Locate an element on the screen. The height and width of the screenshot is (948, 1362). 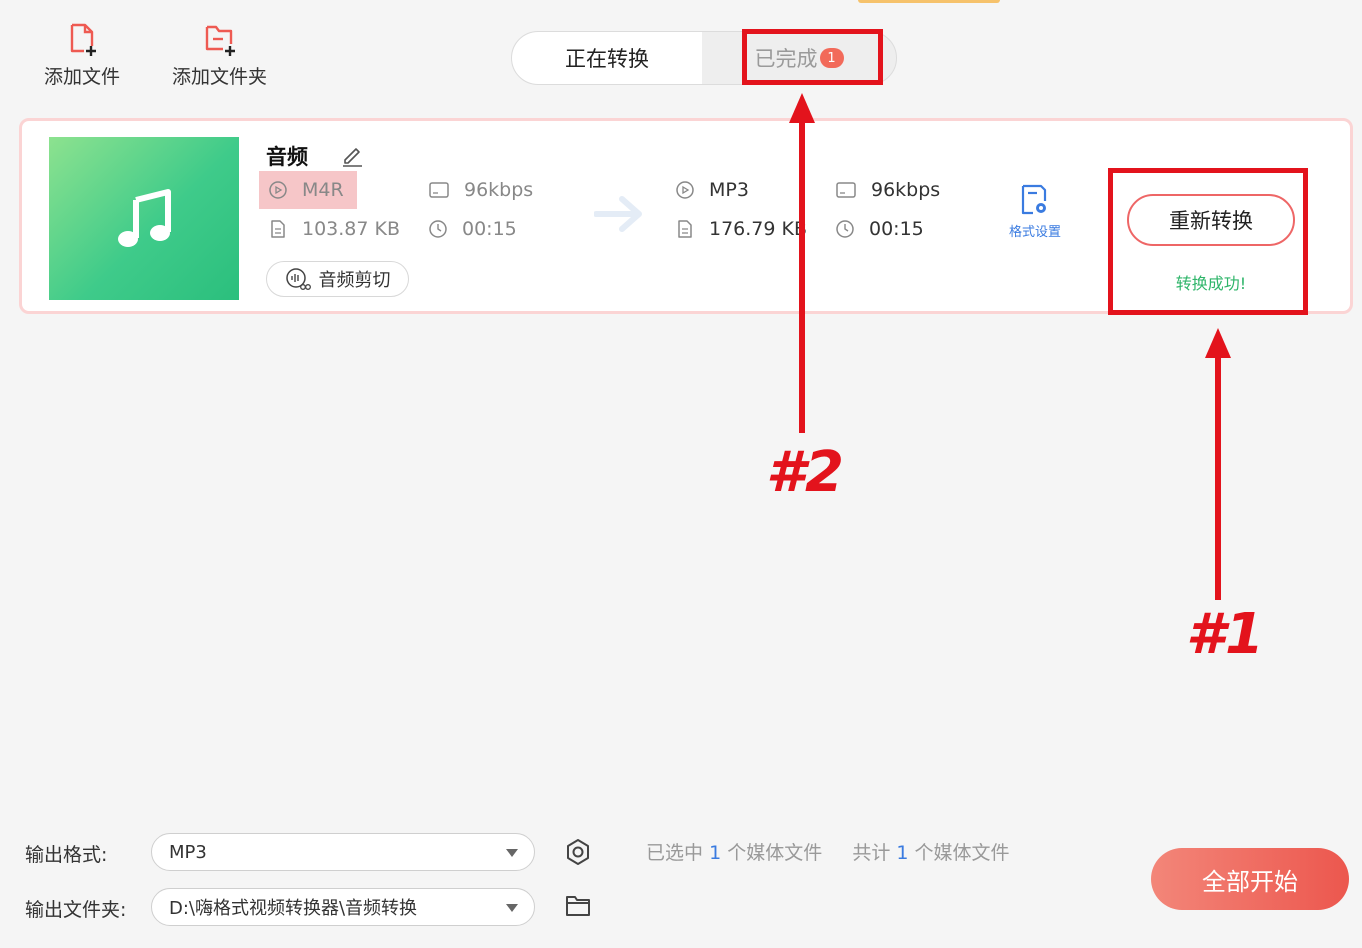
source-bitrate: 96kbps is located at coordinates (480, 190).